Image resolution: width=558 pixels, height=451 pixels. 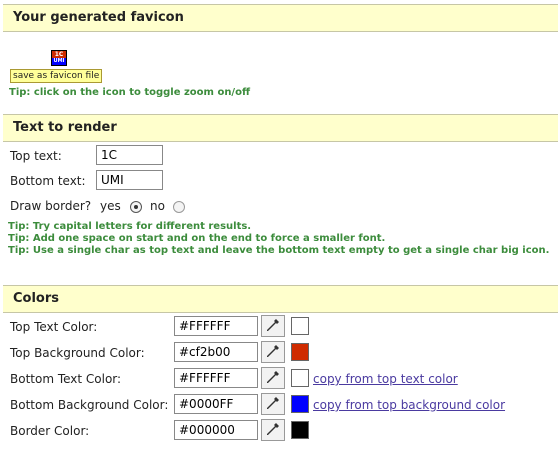 I want to click on top-bg-color-swatch, so click(x=300, y=352).